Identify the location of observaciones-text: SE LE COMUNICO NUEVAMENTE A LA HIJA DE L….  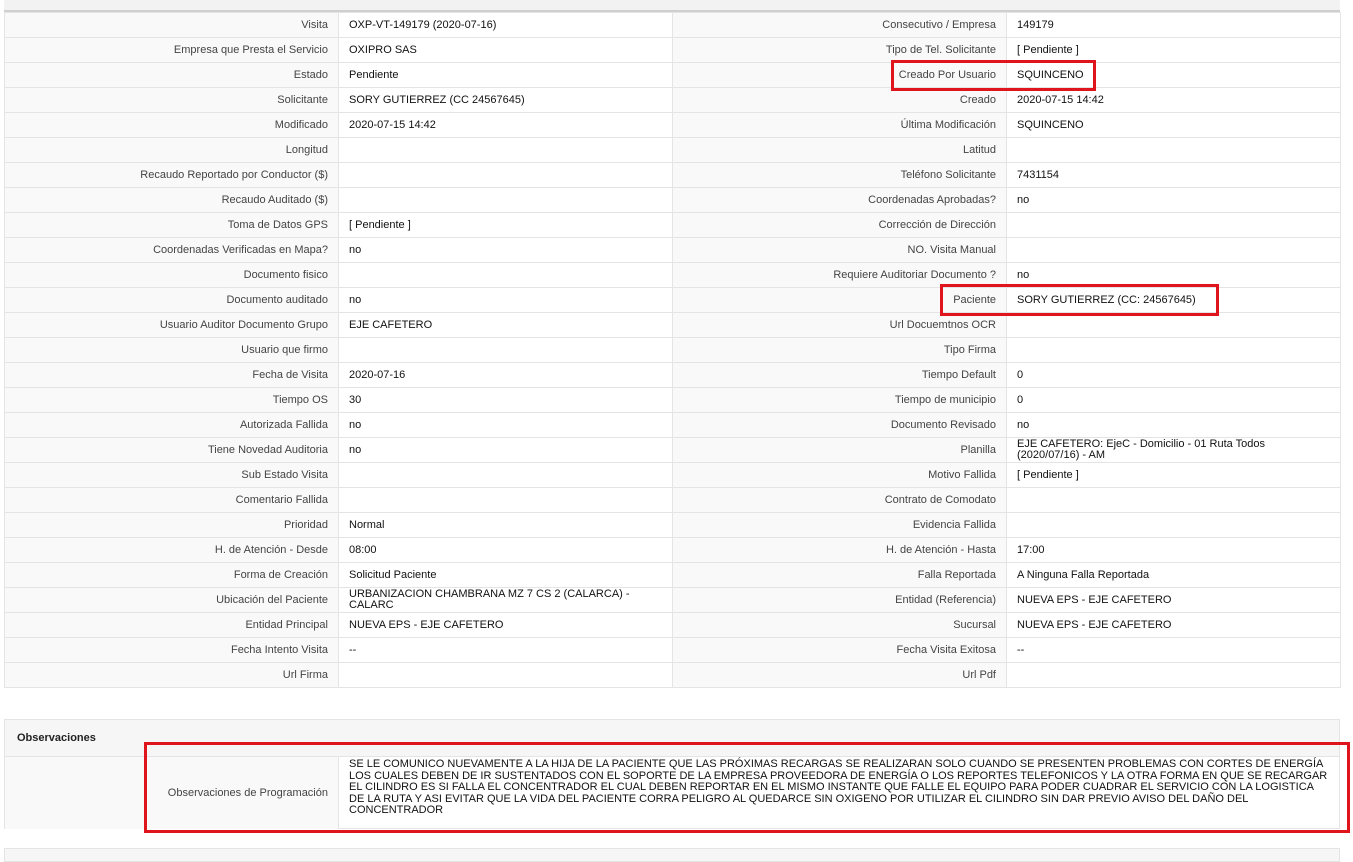
(838, 787).